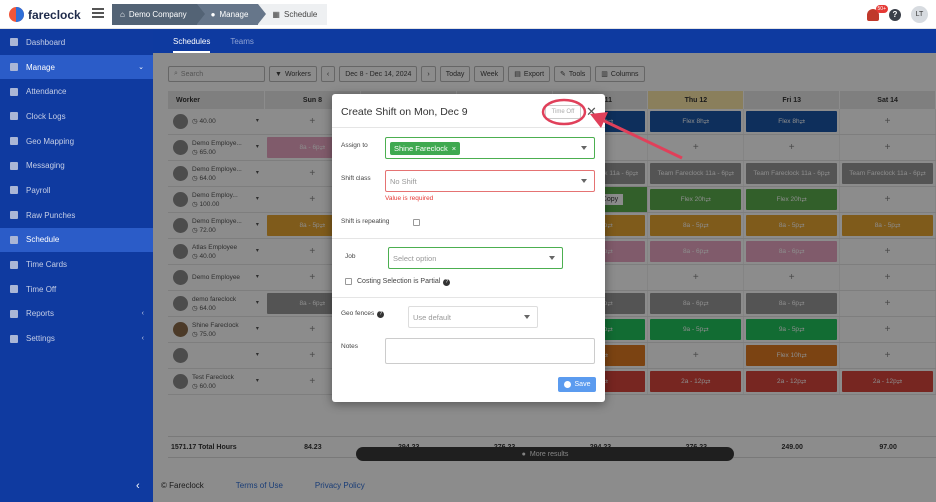 This screenshot has width=936, height=502. Describe the element at coordinates (40, 314) in the screenshot. I see `sidebar-item-label: Reports` at that location.